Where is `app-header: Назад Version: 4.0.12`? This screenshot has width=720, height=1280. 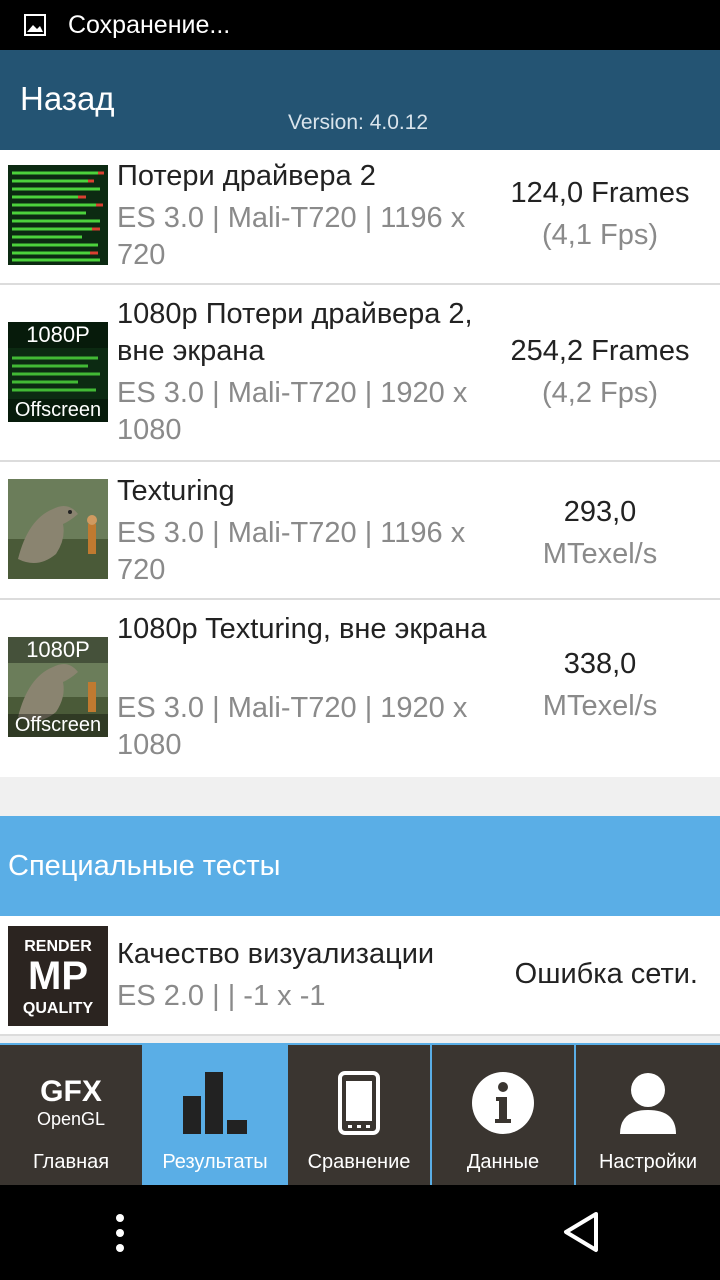
app-header: Назад Version: 4.0.12 is located at coordinates (360, 100).